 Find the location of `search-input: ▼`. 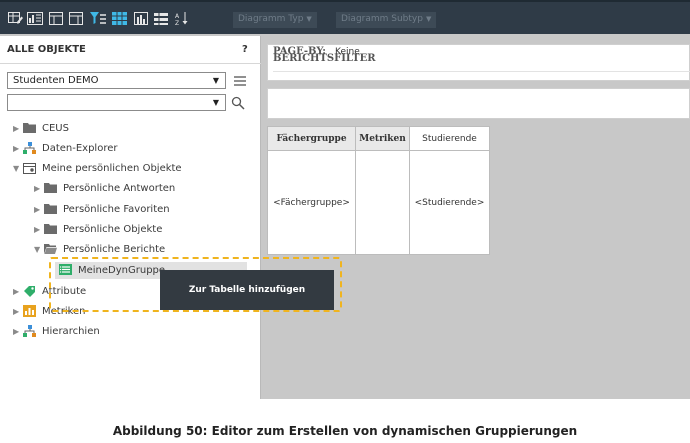

search-input: ▼ is located at coordinates (116, 102).